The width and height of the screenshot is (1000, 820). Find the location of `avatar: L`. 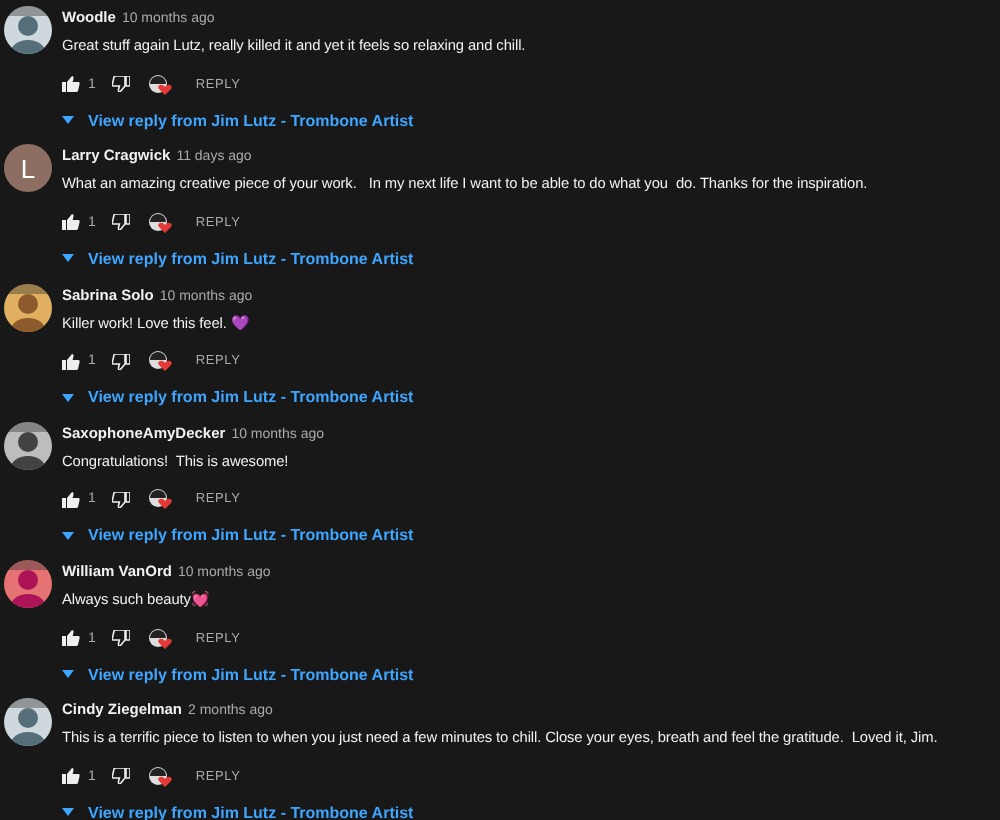

avatar: L is located at coordinates (28, 168).